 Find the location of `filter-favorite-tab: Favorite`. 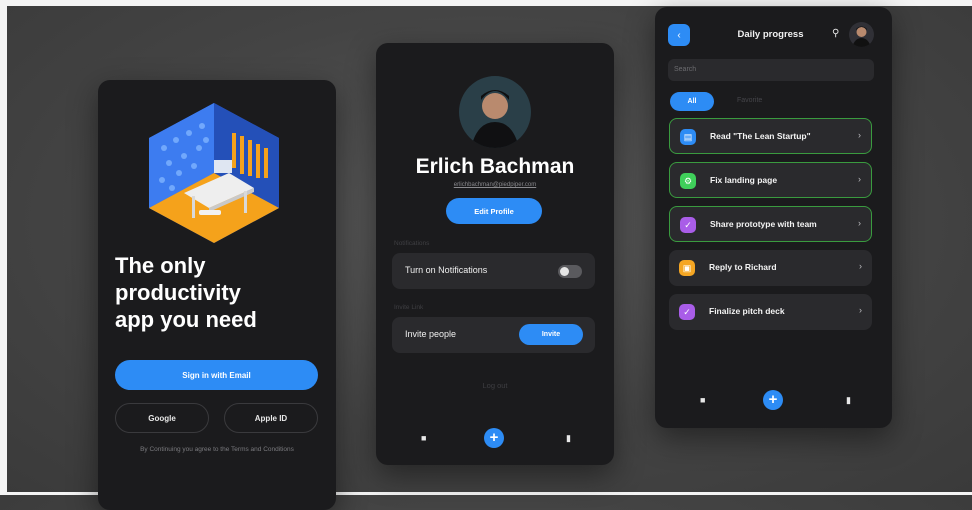

filter-favorite-tab: Favorite is located at coordinates (749, 100).